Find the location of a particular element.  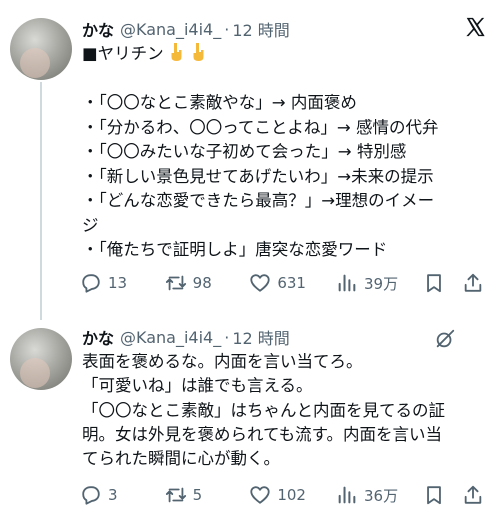

like-button: 102 is located at coordinates (292, 495).